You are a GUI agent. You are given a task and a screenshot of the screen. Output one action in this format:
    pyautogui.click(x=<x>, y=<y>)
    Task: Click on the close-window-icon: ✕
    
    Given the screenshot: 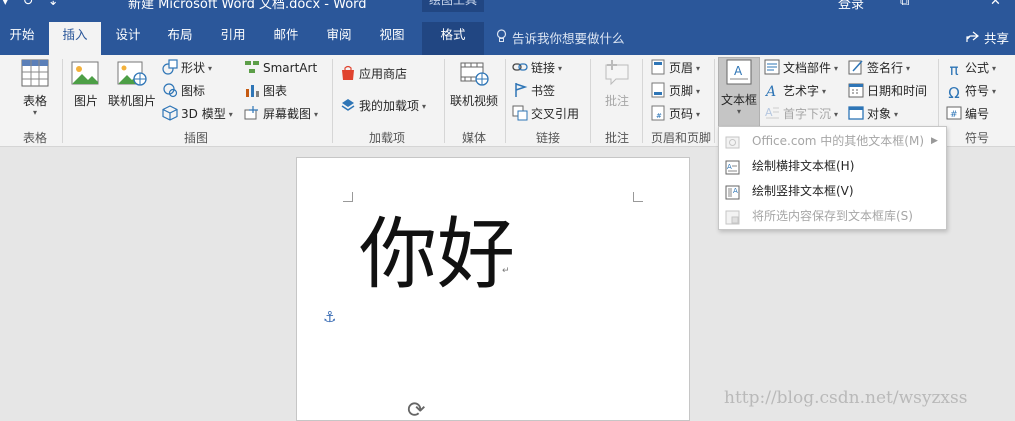 What is the action you would take?
    pyautogui.click(x=995, y=4)
    